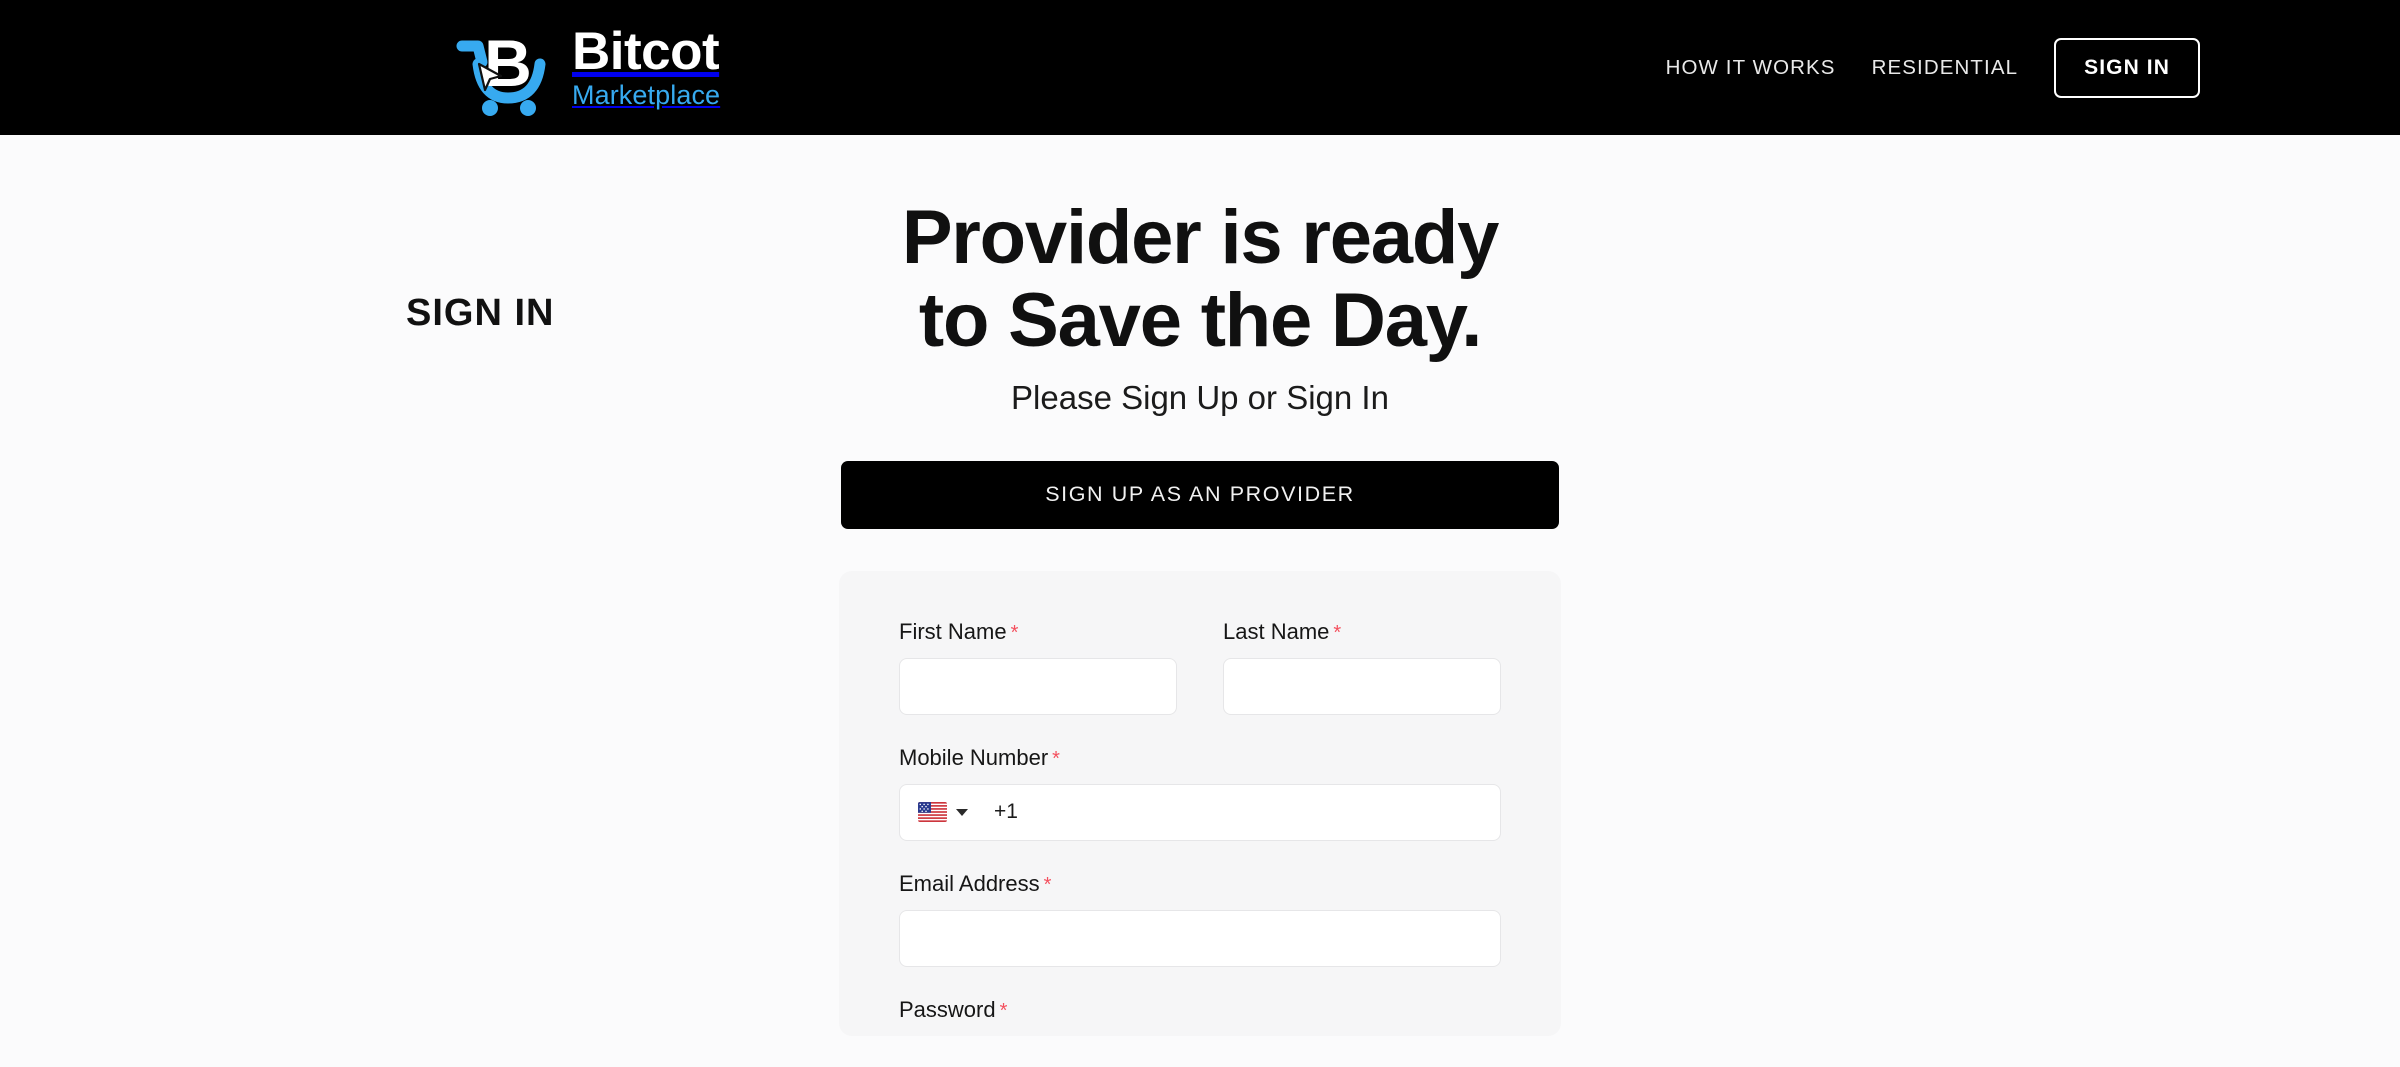 This screenshot has width=2400, height=1067. What do you see at coordinates (508, 63) in the screenshot?
I see `svg-text: B` at bounding box center [508, 63].